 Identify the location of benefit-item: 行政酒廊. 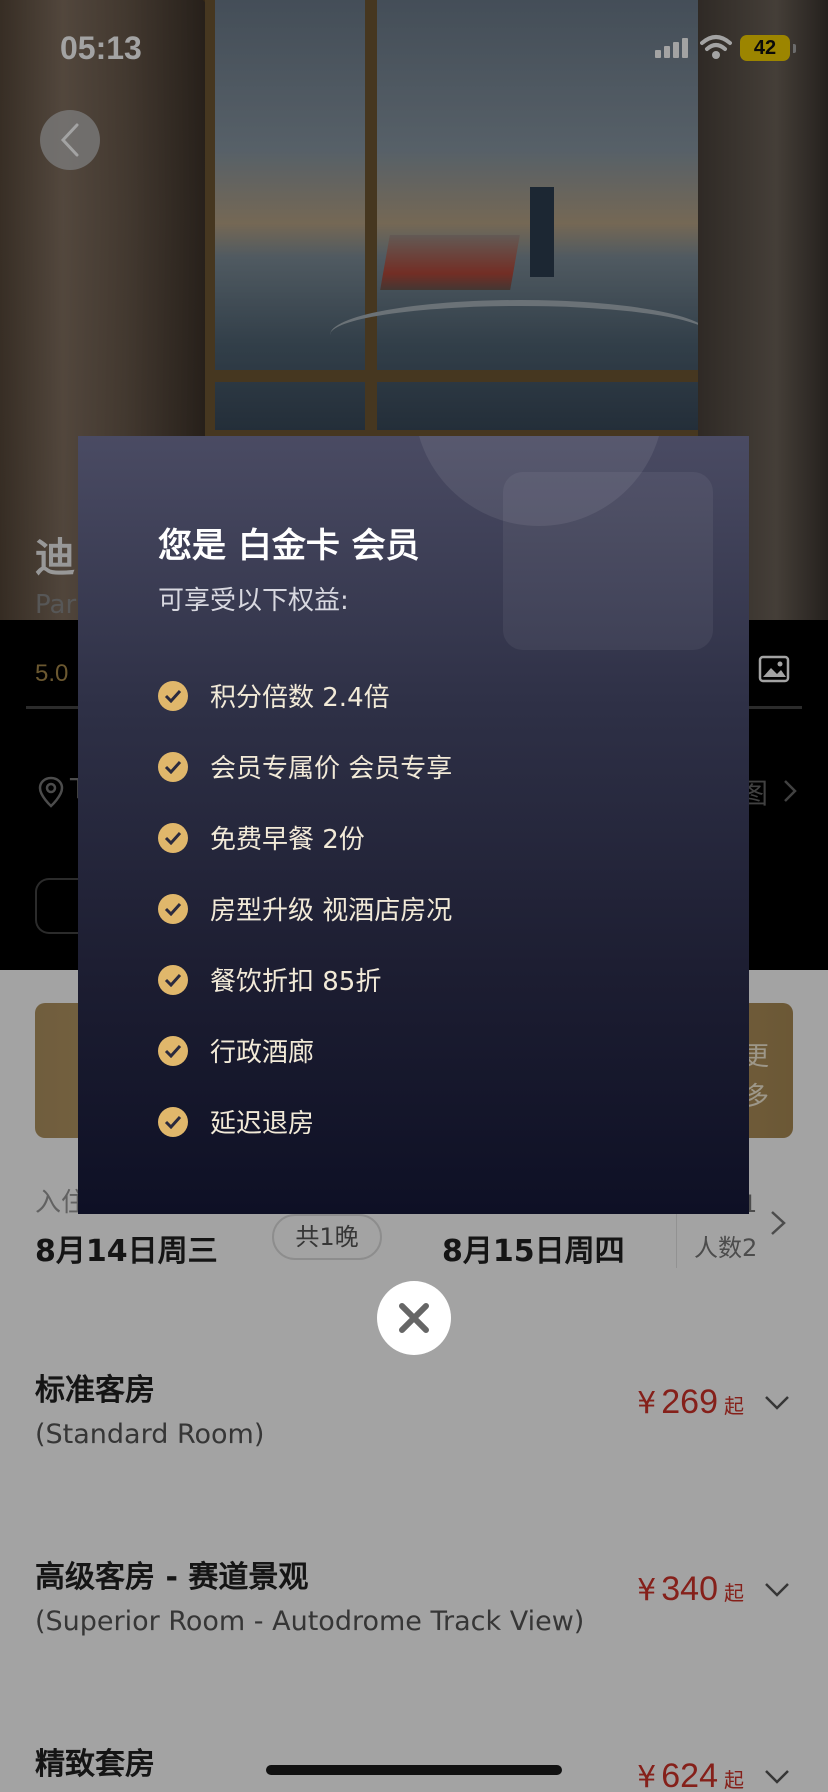
(305, 1050).